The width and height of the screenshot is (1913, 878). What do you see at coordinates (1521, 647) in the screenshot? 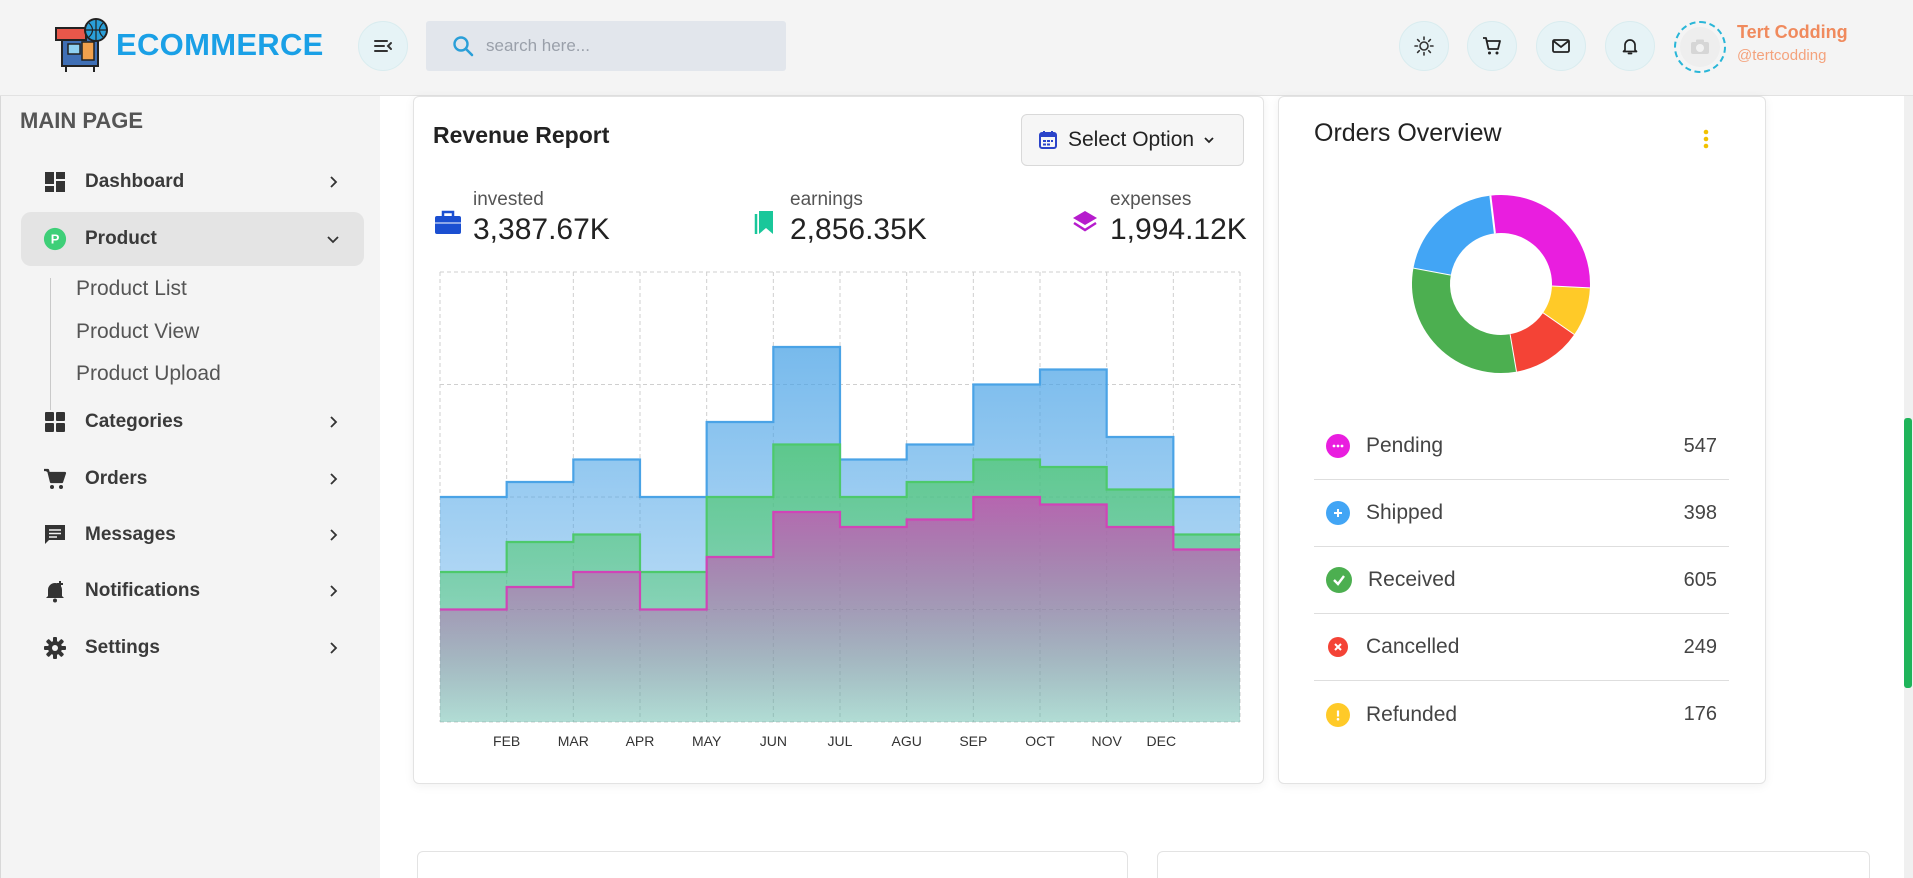
I see `status-row-cancelled: Cancelled 249` at bounding box center [1521, 647].